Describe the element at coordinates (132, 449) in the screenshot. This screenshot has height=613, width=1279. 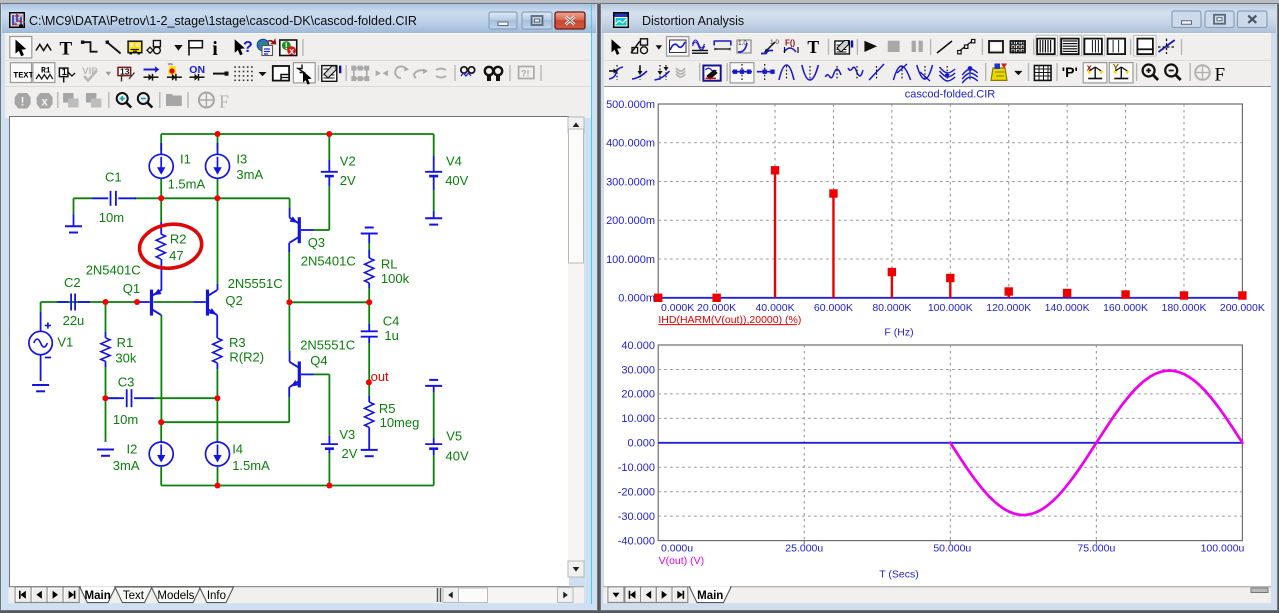
I see `svg-text: I2` at that location.